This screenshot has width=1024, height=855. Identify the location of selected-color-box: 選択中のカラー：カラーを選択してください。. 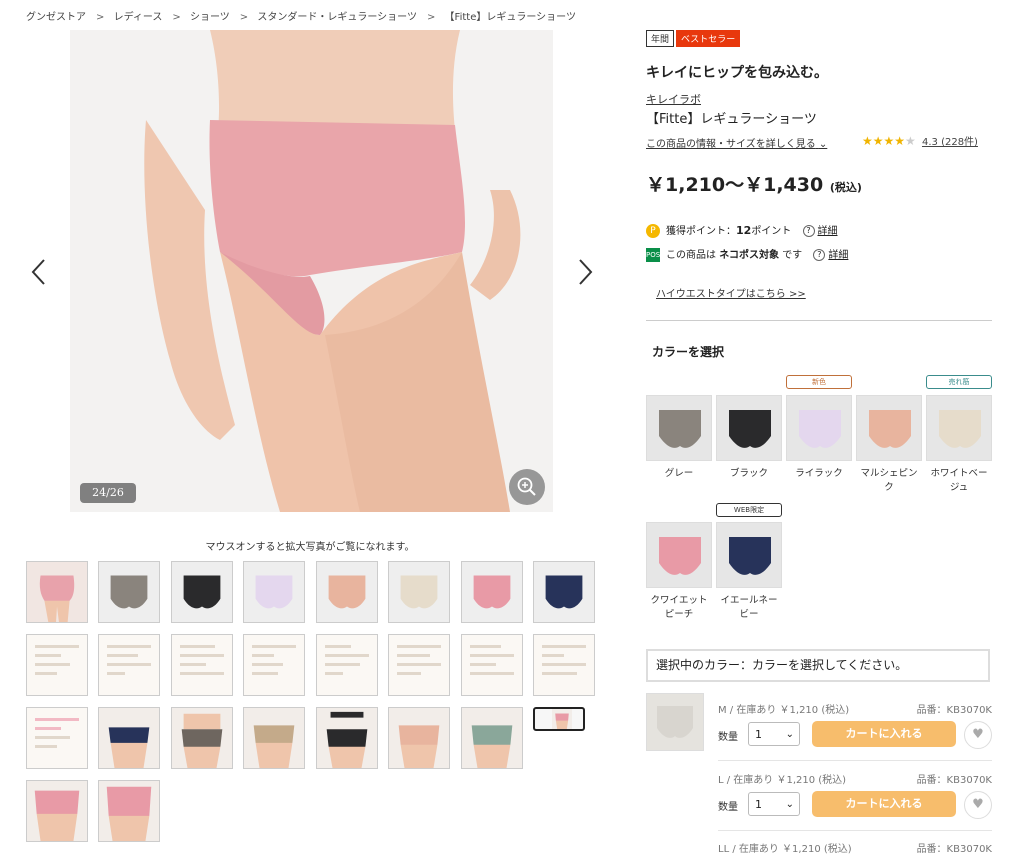
(818, 665).